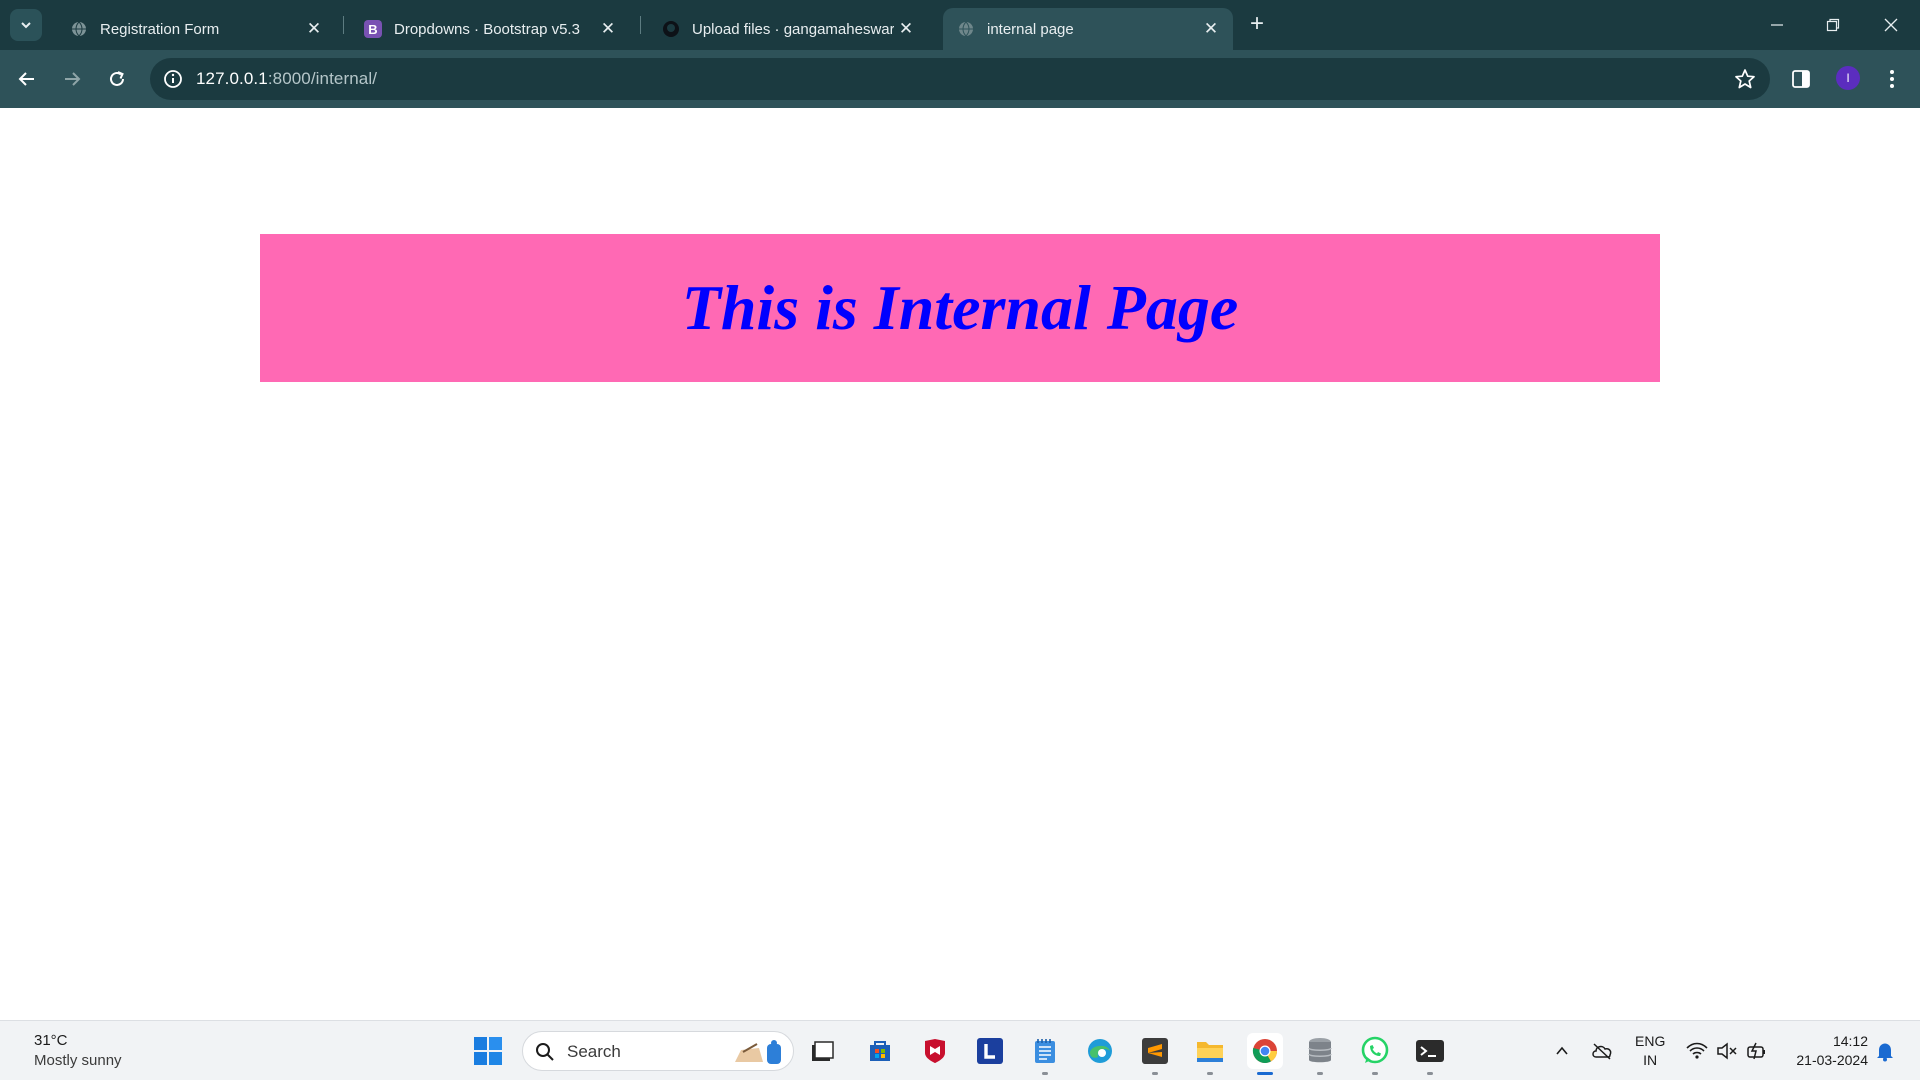  Describe the element at coordinates (1155, 1051) in the screenshot. I see `sublime-icon` at that location.